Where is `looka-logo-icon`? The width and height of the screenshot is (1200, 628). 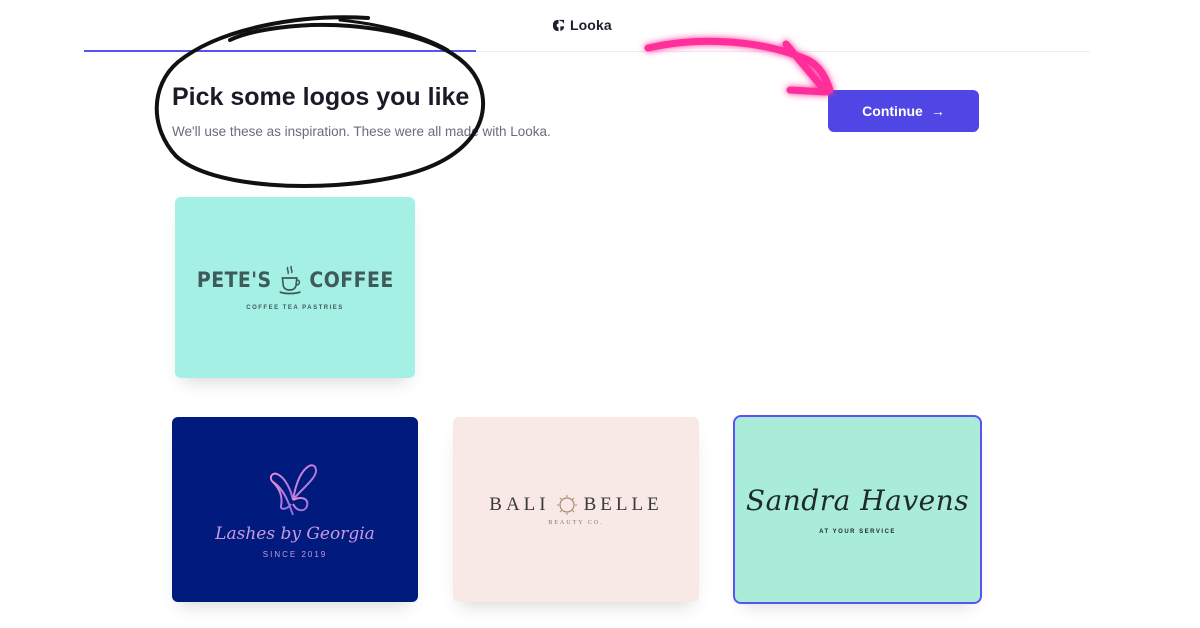
looka-logo-icon is located at coordinates (558, 25).